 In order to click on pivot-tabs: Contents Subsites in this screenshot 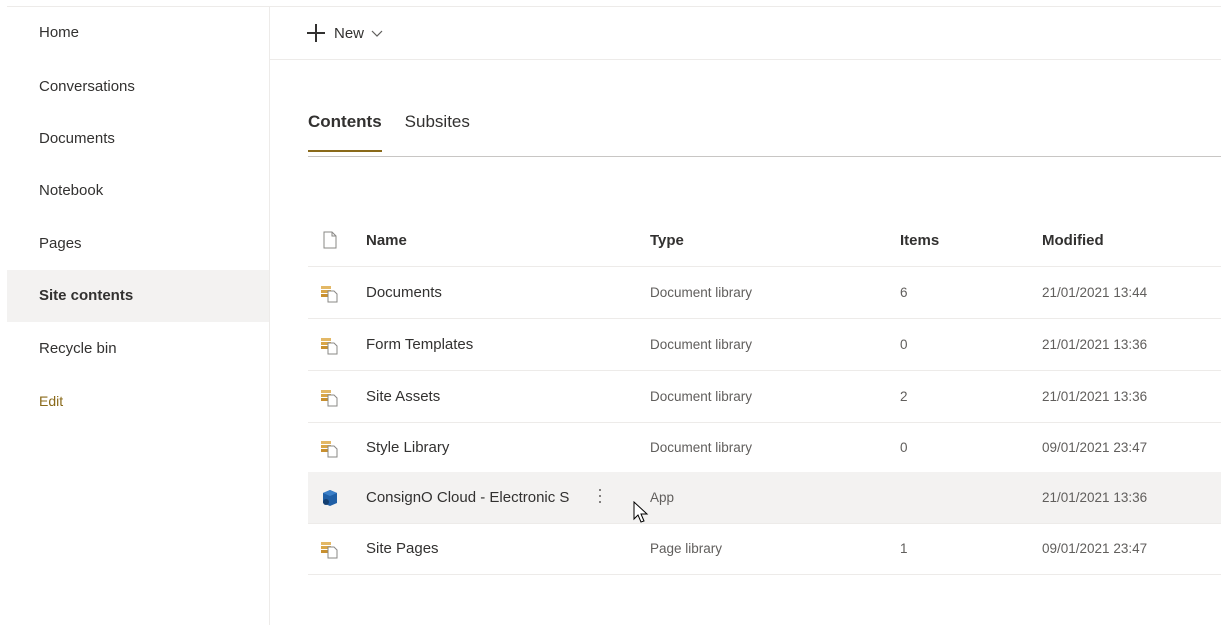, I will do `click(400, 128)`.